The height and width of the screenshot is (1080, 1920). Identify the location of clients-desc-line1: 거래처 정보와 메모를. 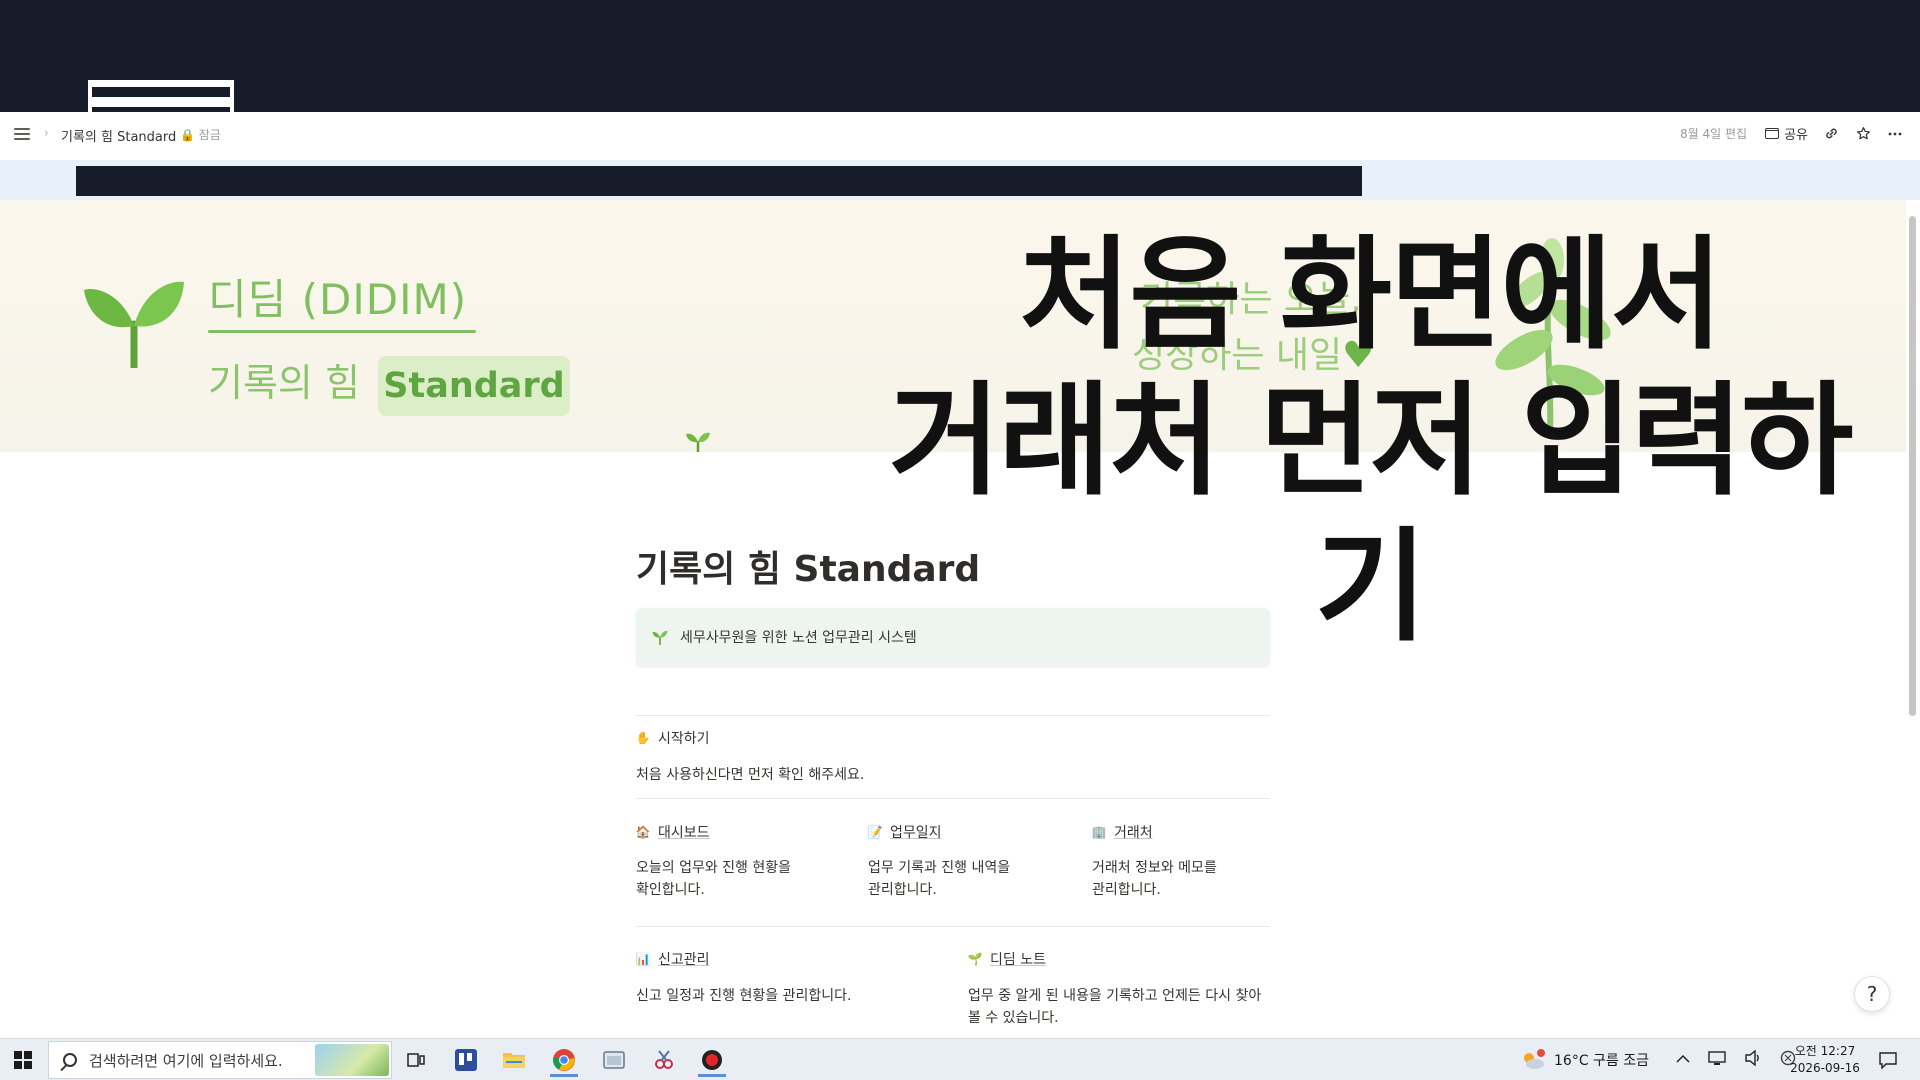
(1154, 868).